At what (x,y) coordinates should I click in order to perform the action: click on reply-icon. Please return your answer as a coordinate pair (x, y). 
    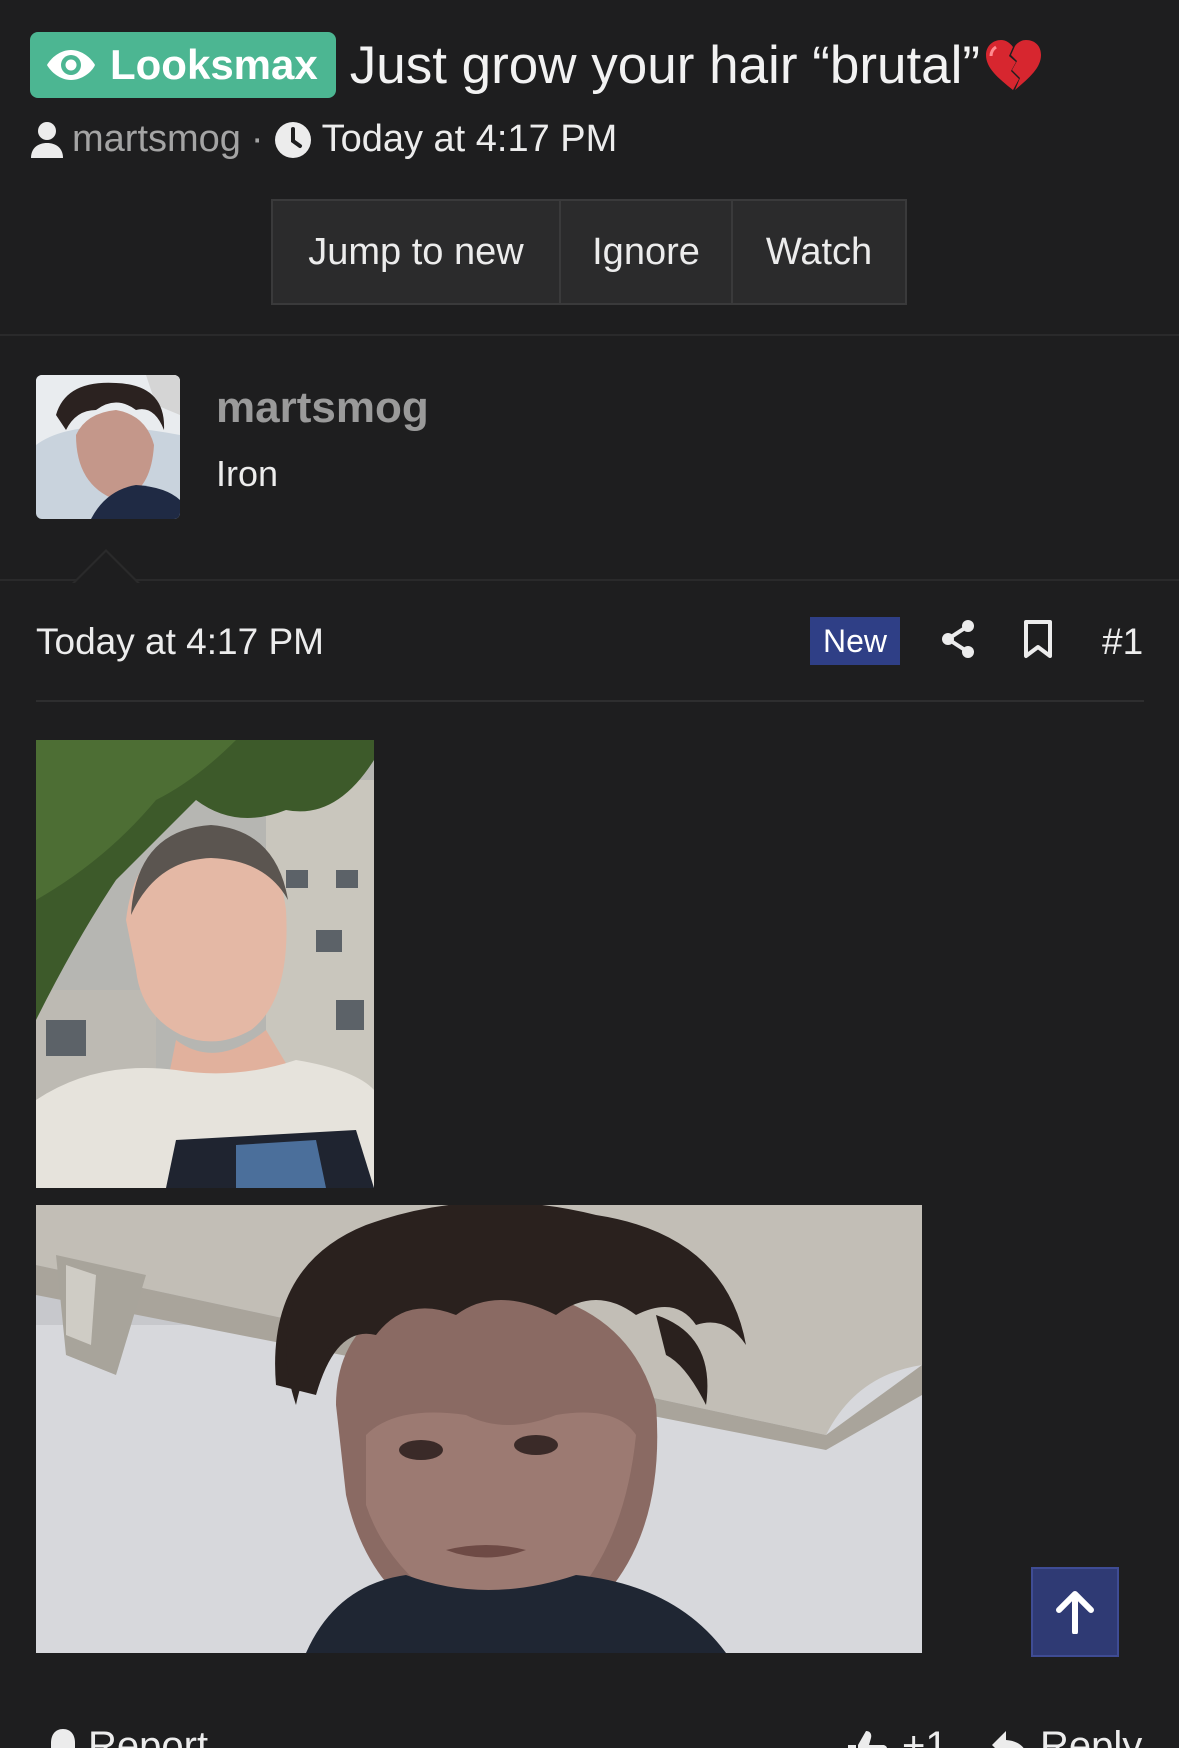
    Looking at the image, I should click on (1008, 1739).